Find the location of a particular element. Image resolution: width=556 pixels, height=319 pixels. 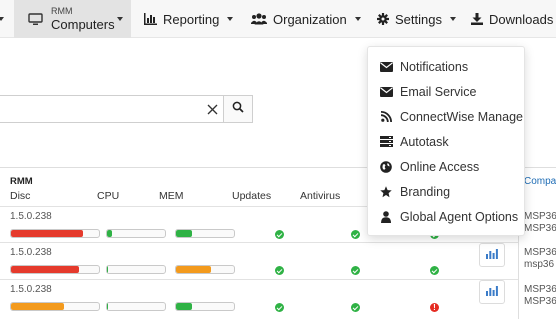

gear-icon is located at coordinates (383, 19).